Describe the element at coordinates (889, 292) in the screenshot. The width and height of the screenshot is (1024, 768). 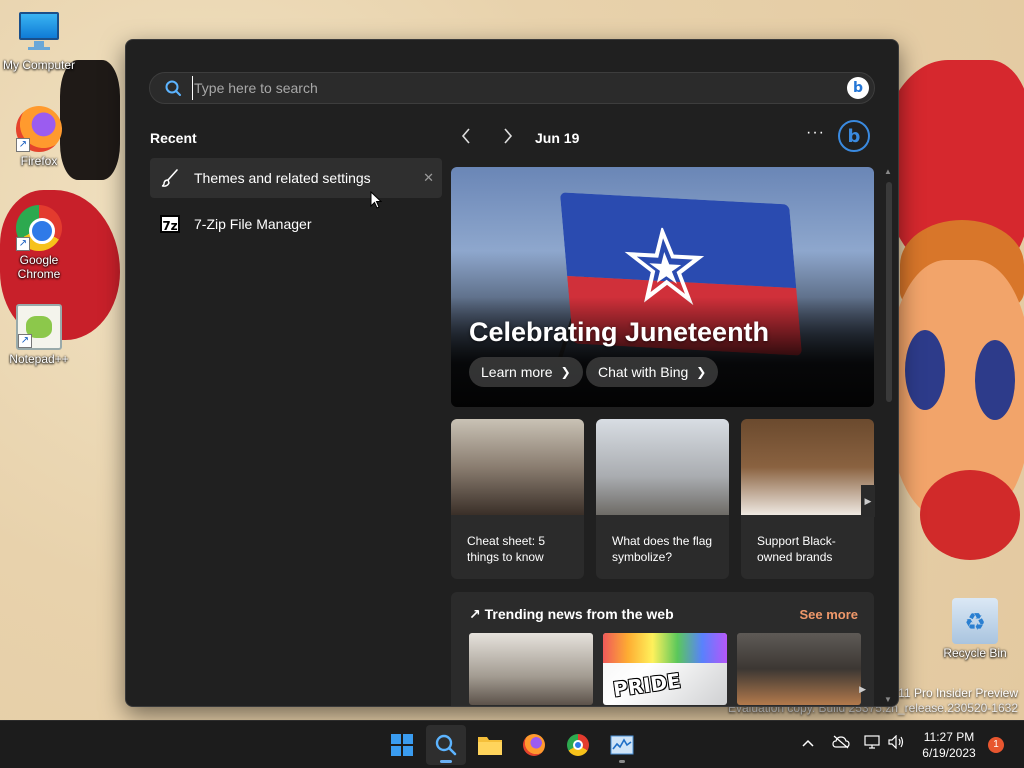
I see `scrollbar-thumb` at that location.